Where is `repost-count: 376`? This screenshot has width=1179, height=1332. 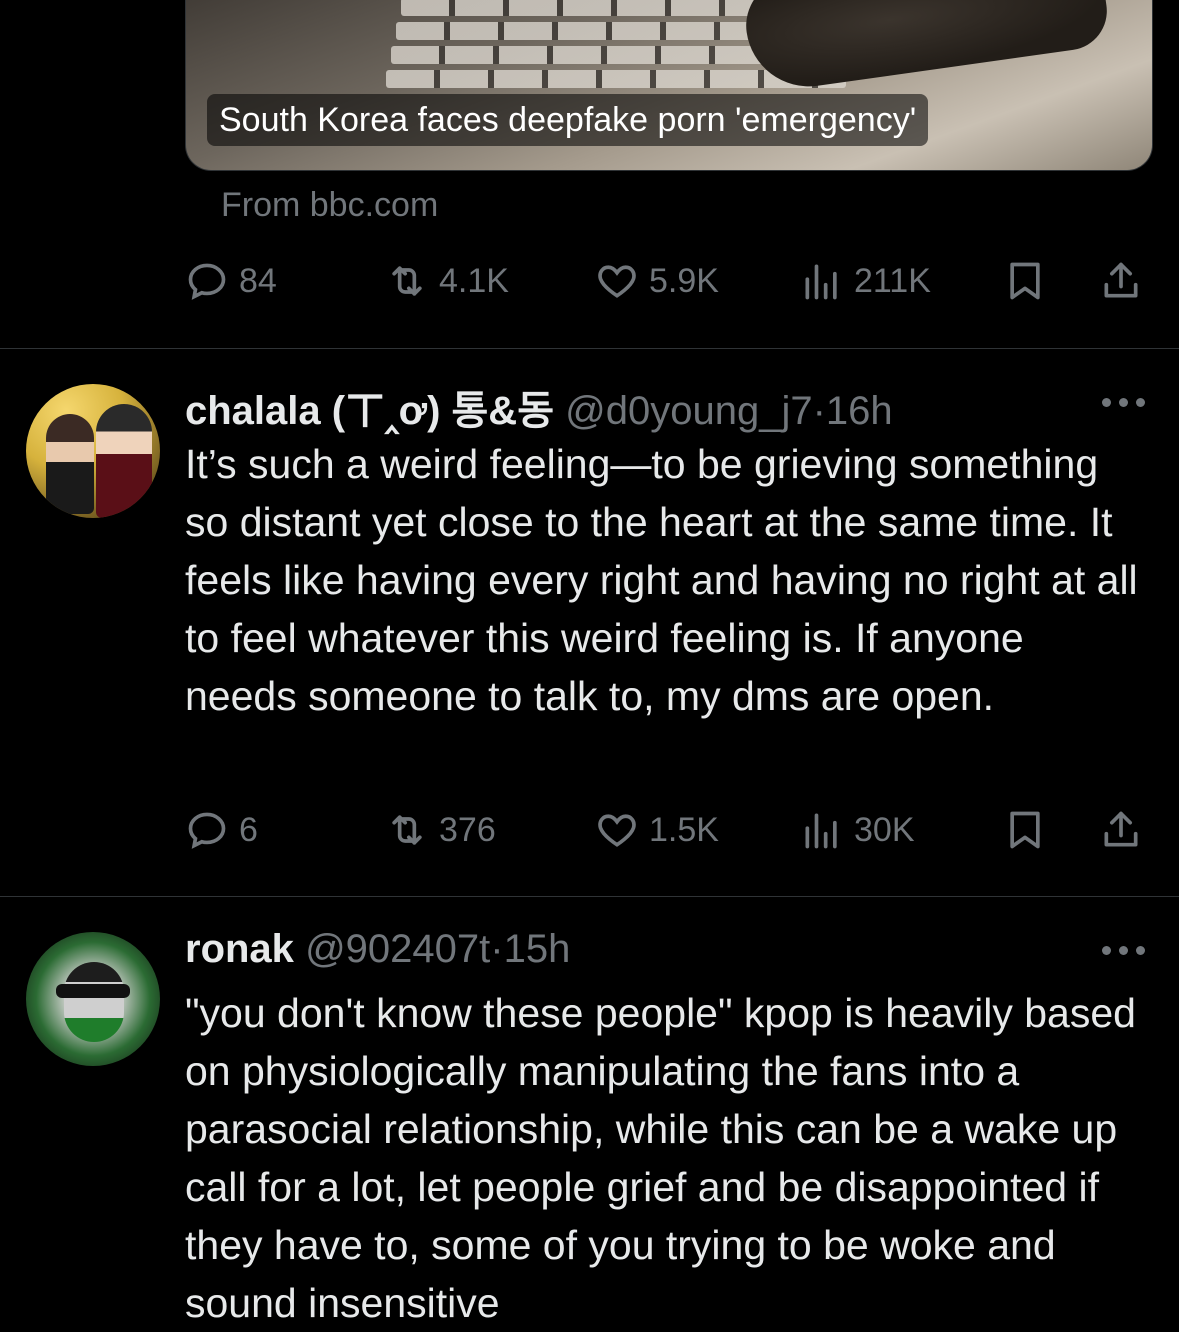 repost-count: 376 is located at coordinates (467, 829).